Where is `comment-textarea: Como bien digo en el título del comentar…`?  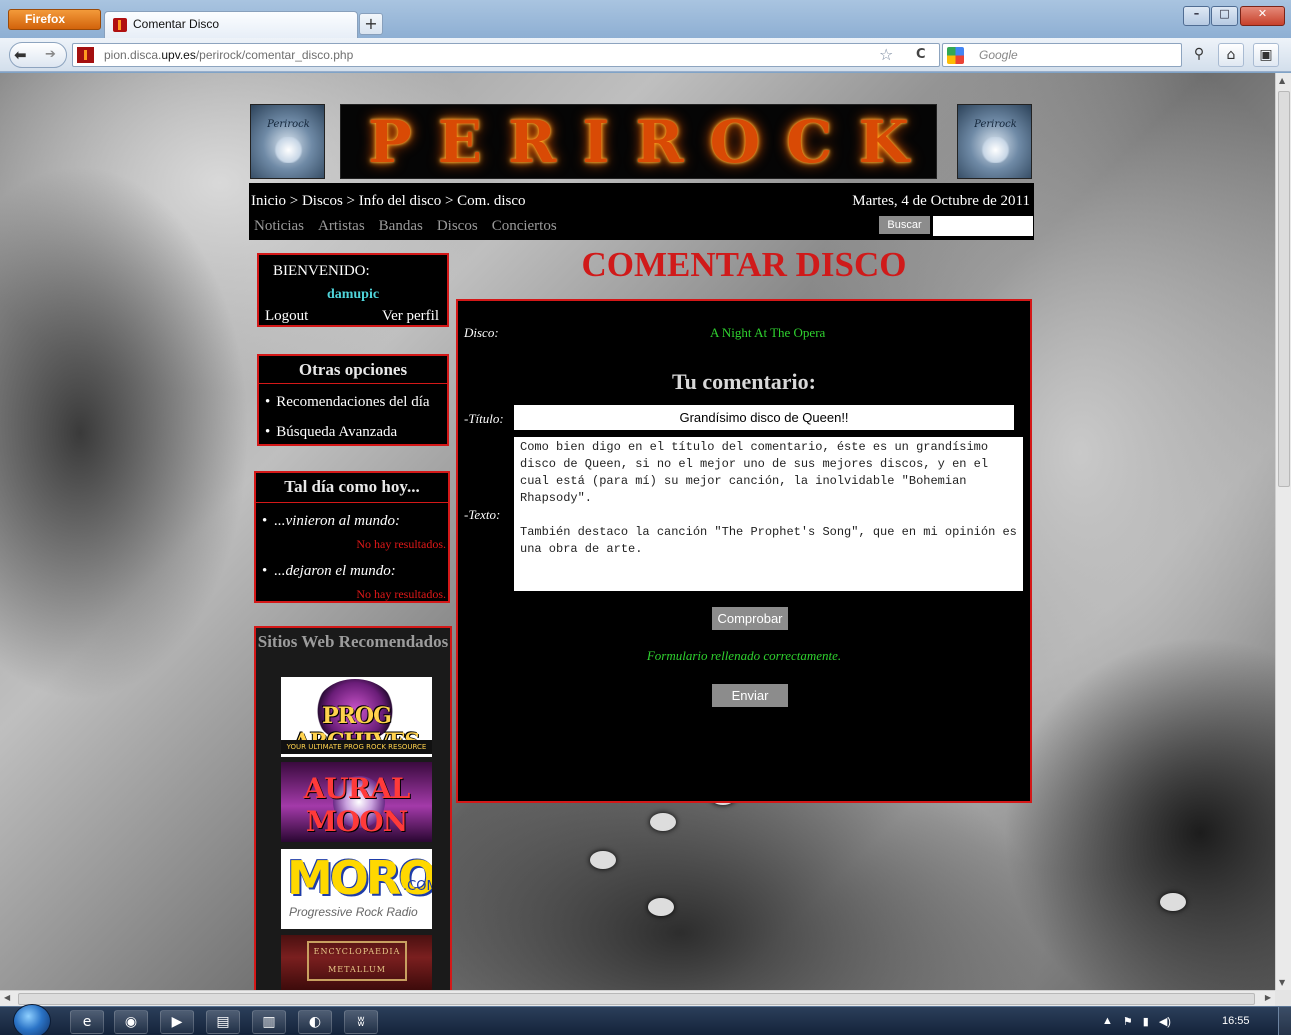 comment-textarea: Como bien digo en el título del comentar… is located at coordinates (768, 514).